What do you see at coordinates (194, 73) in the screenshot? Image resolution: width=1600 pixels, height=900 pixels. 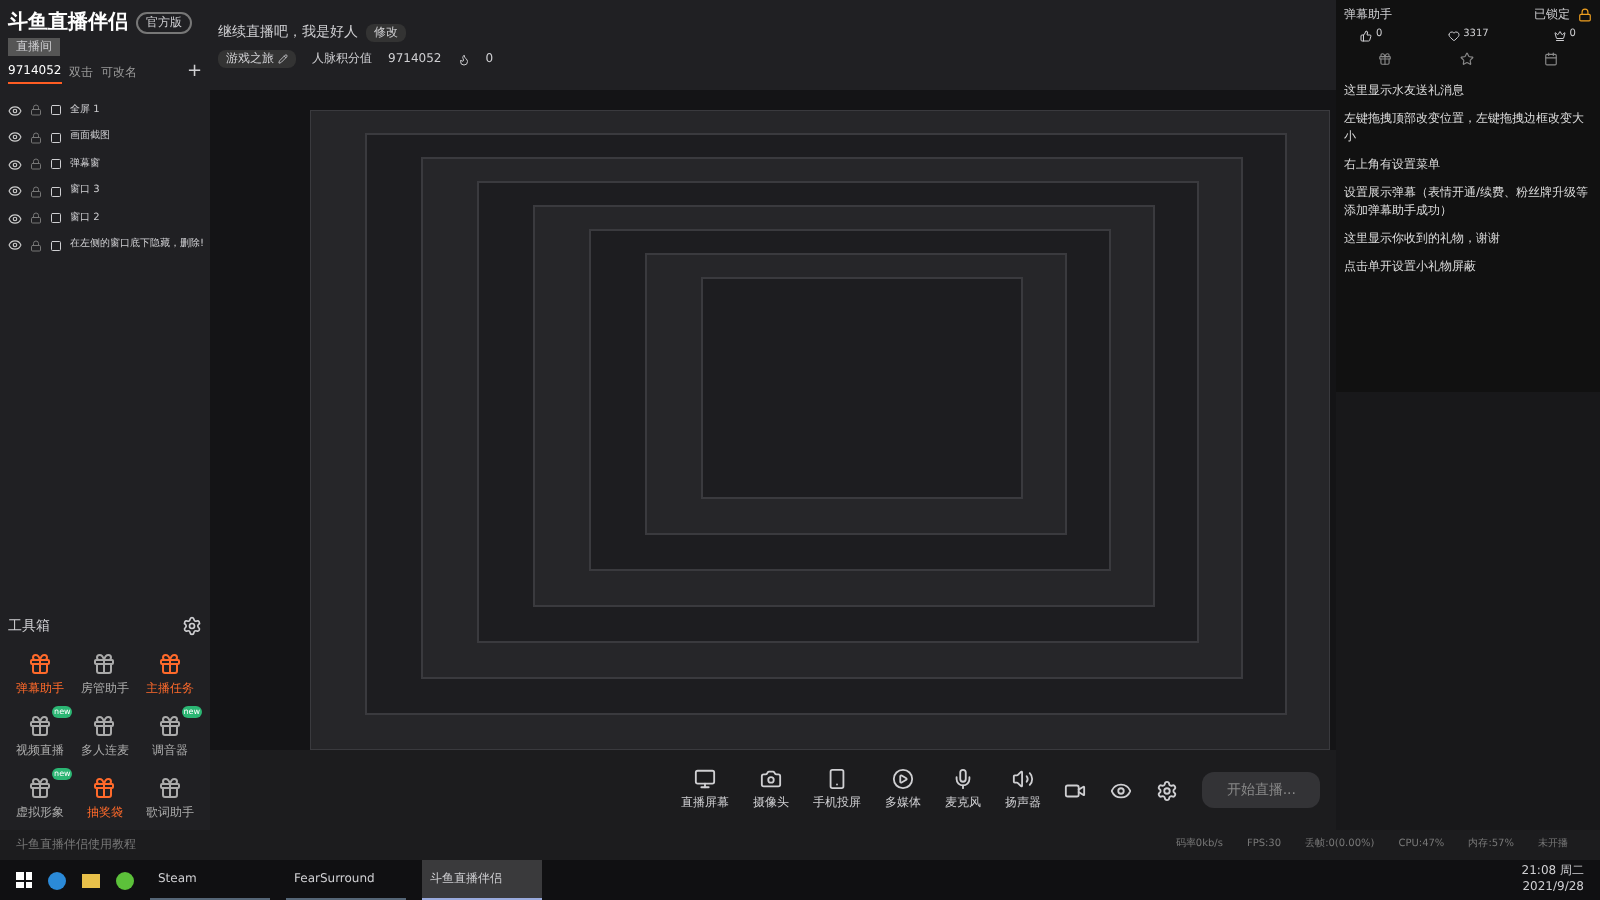 I see `add-scene-button: +` at bounding box center [194, 73].